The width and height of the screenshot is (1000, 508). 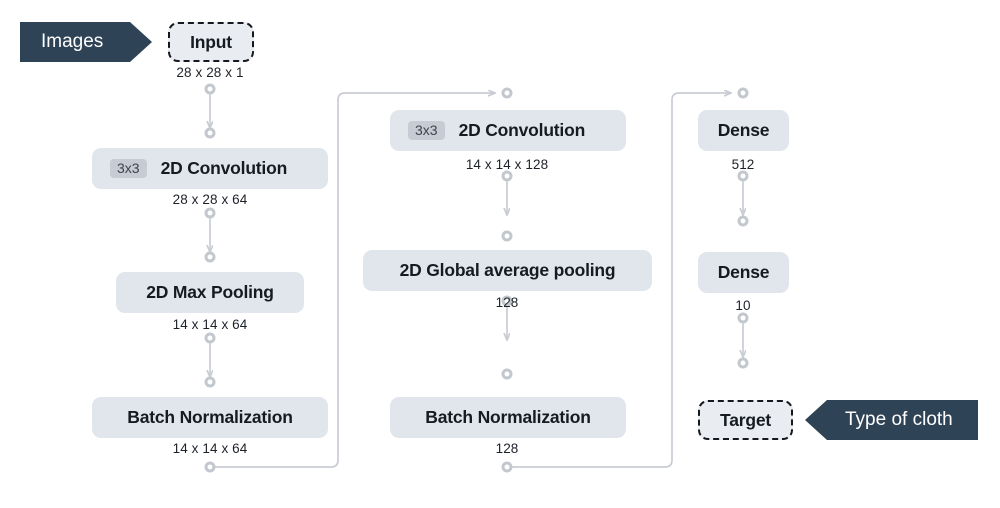 I want to click on shape-label-global-avg-pooling: 128, so click(x=507, y=302).